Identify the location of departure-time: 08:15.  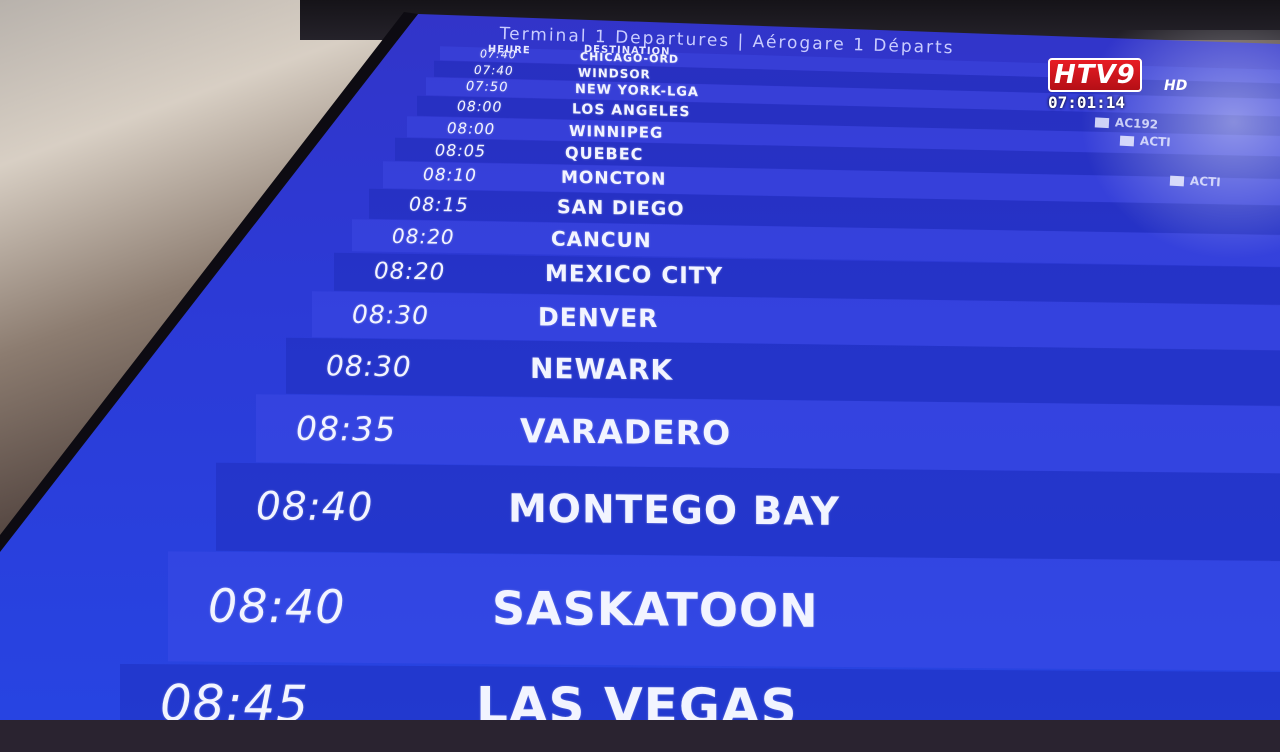
(439, 205).